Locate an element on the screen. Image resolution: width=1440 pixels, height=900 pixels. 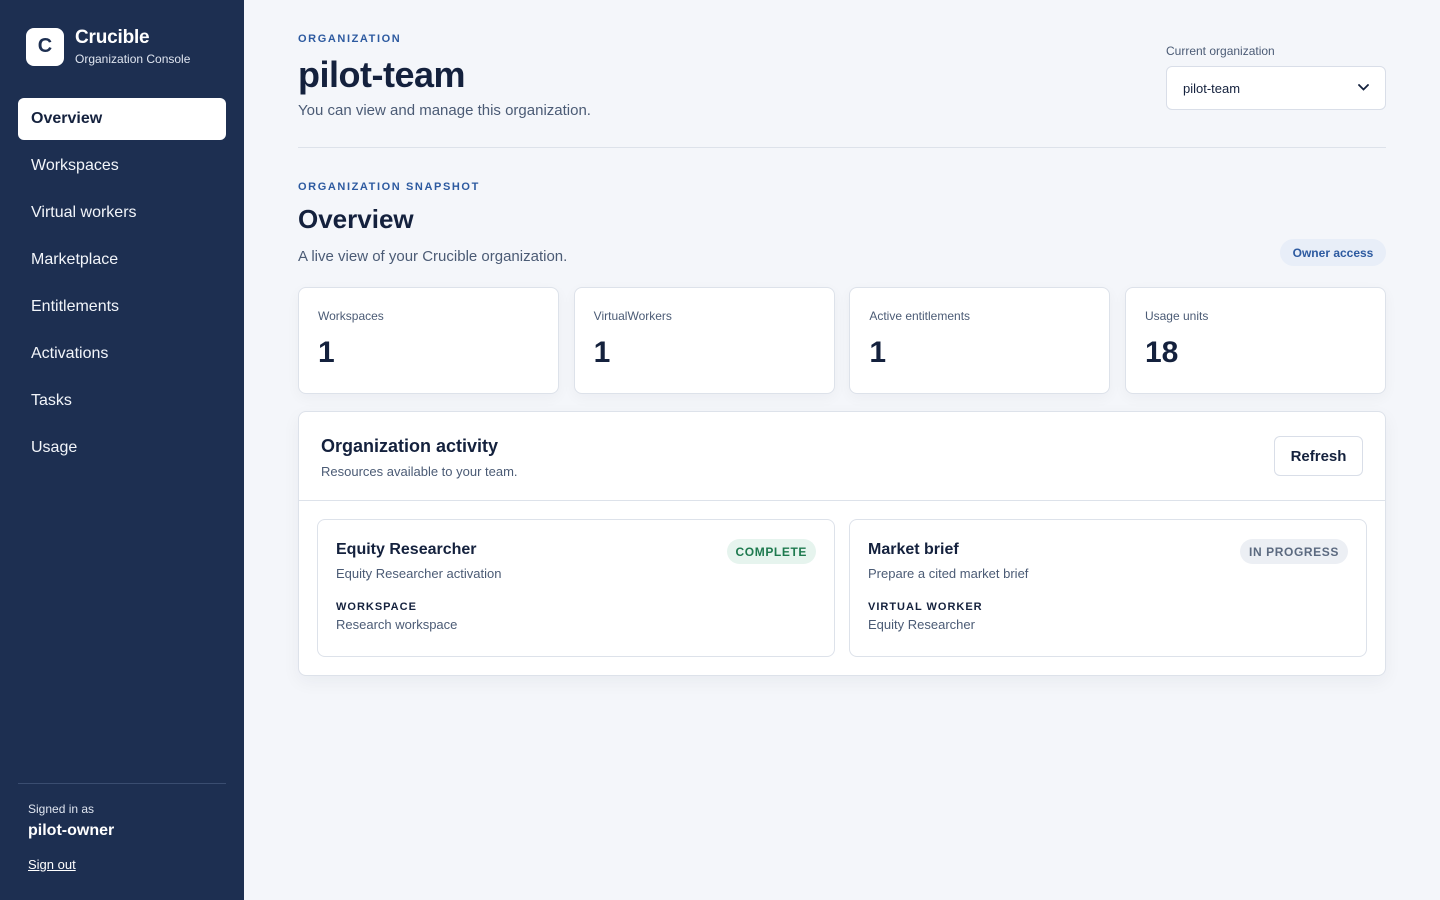
activity-card-meta-label: WORKSPACE is located at coordinates (376, 607).